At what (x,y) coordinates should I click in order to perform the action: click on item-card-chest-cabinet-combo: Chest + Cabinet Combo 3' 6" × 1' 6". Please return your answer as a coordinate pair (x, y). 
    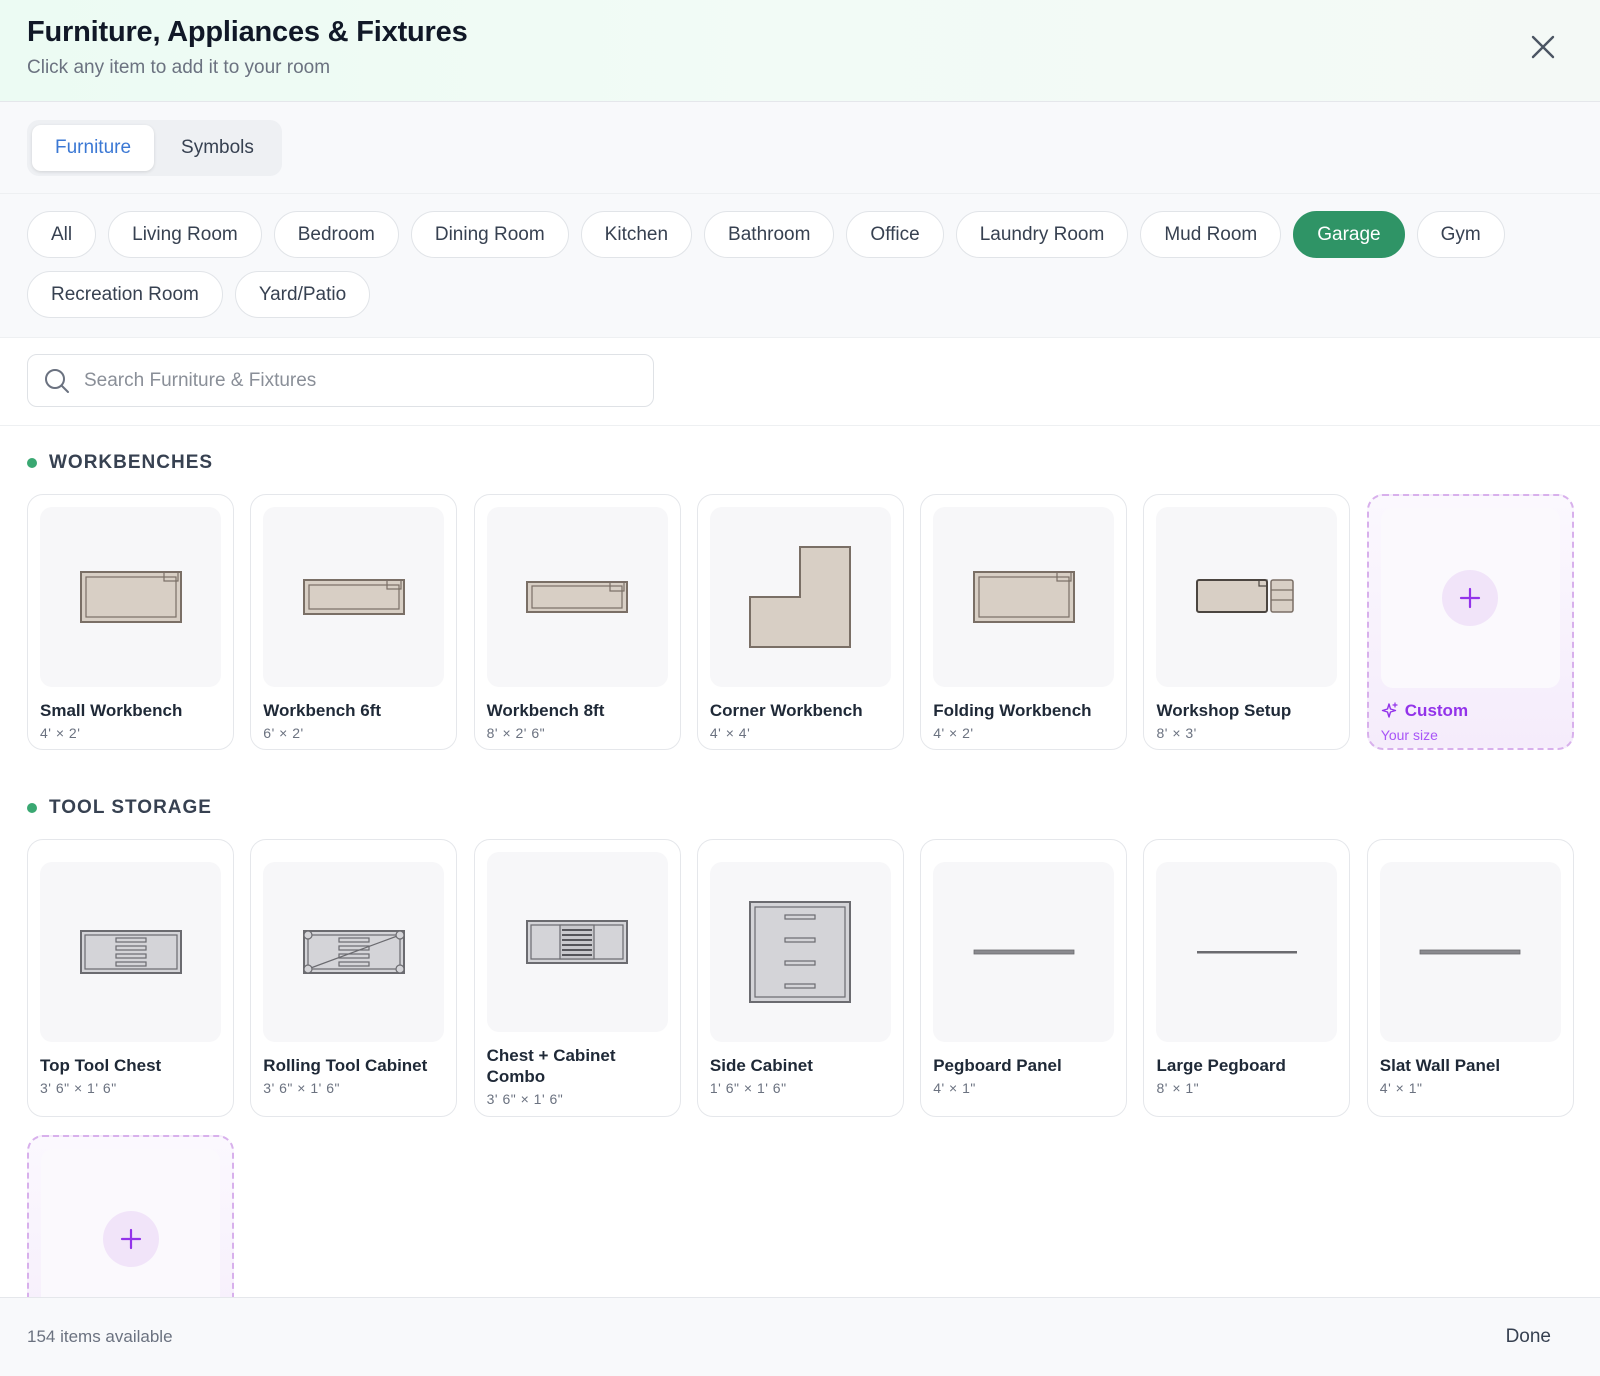
    Looking at the image, I should click on (577, 978).